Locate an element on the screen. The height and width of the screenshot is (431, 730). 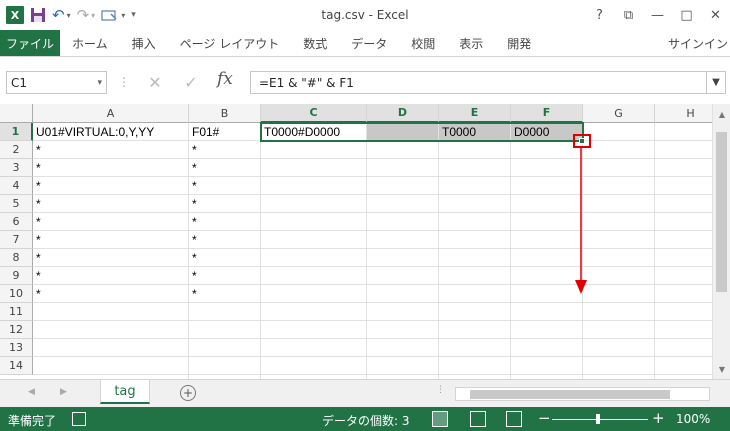
horizontal-scrollbar is located at coordinates (582, 394).